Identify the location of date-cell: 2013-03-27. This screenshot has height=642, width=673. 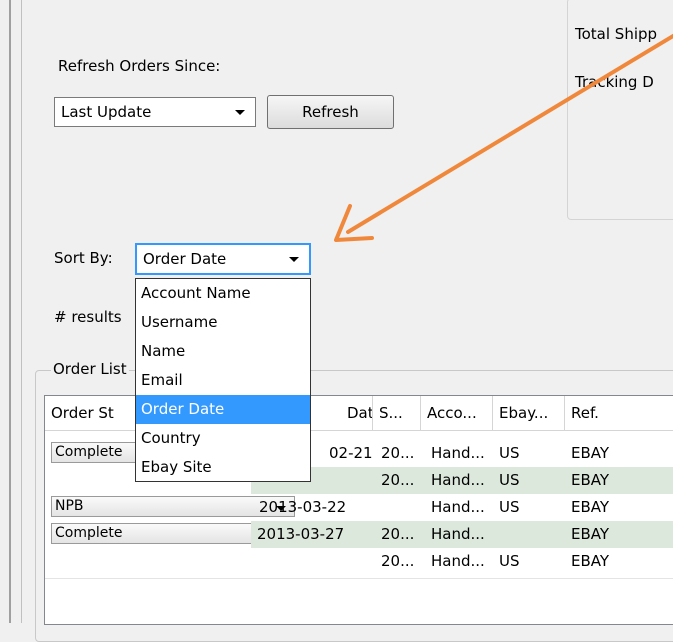
(313, 534).